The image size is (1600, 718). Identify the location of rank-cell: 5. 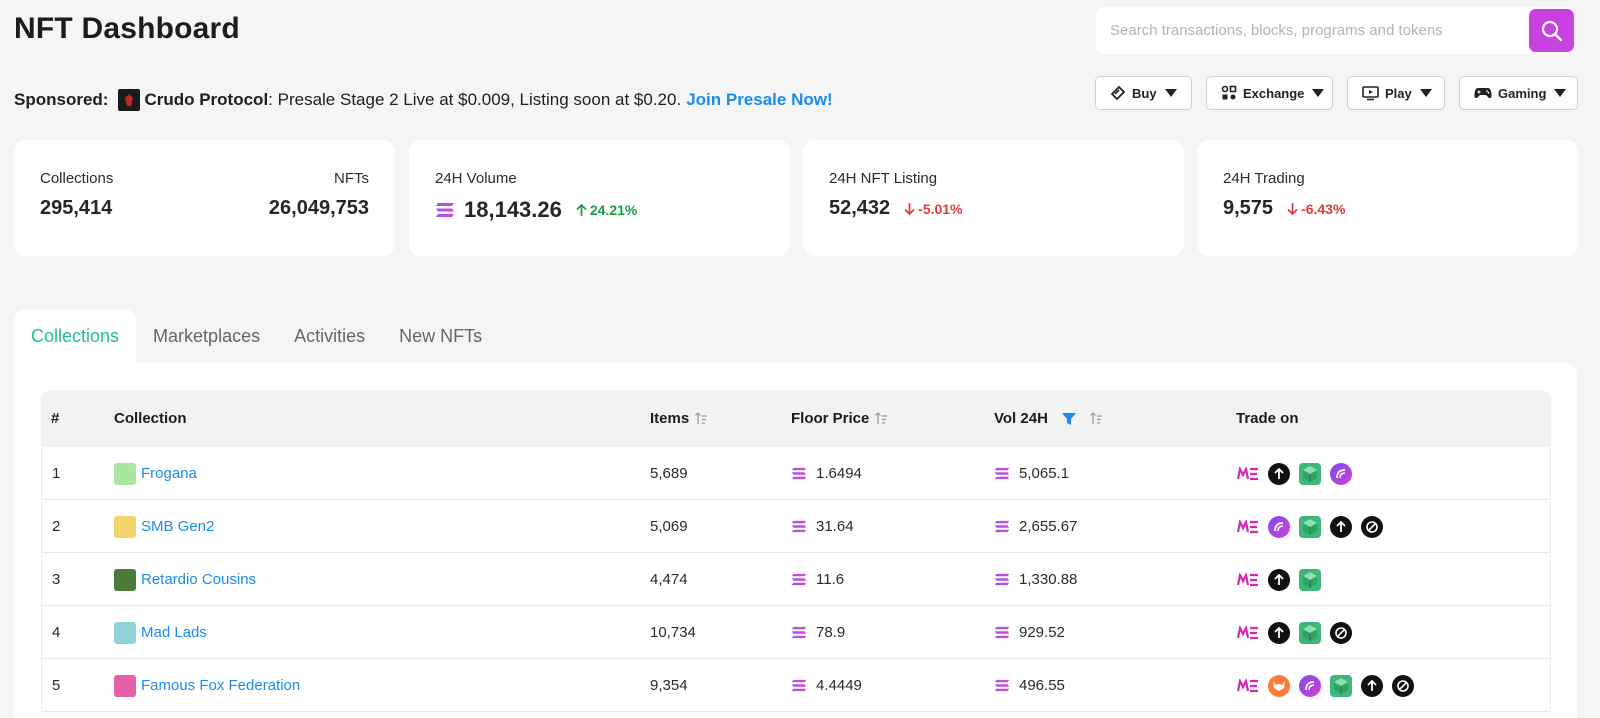
(56, 685).